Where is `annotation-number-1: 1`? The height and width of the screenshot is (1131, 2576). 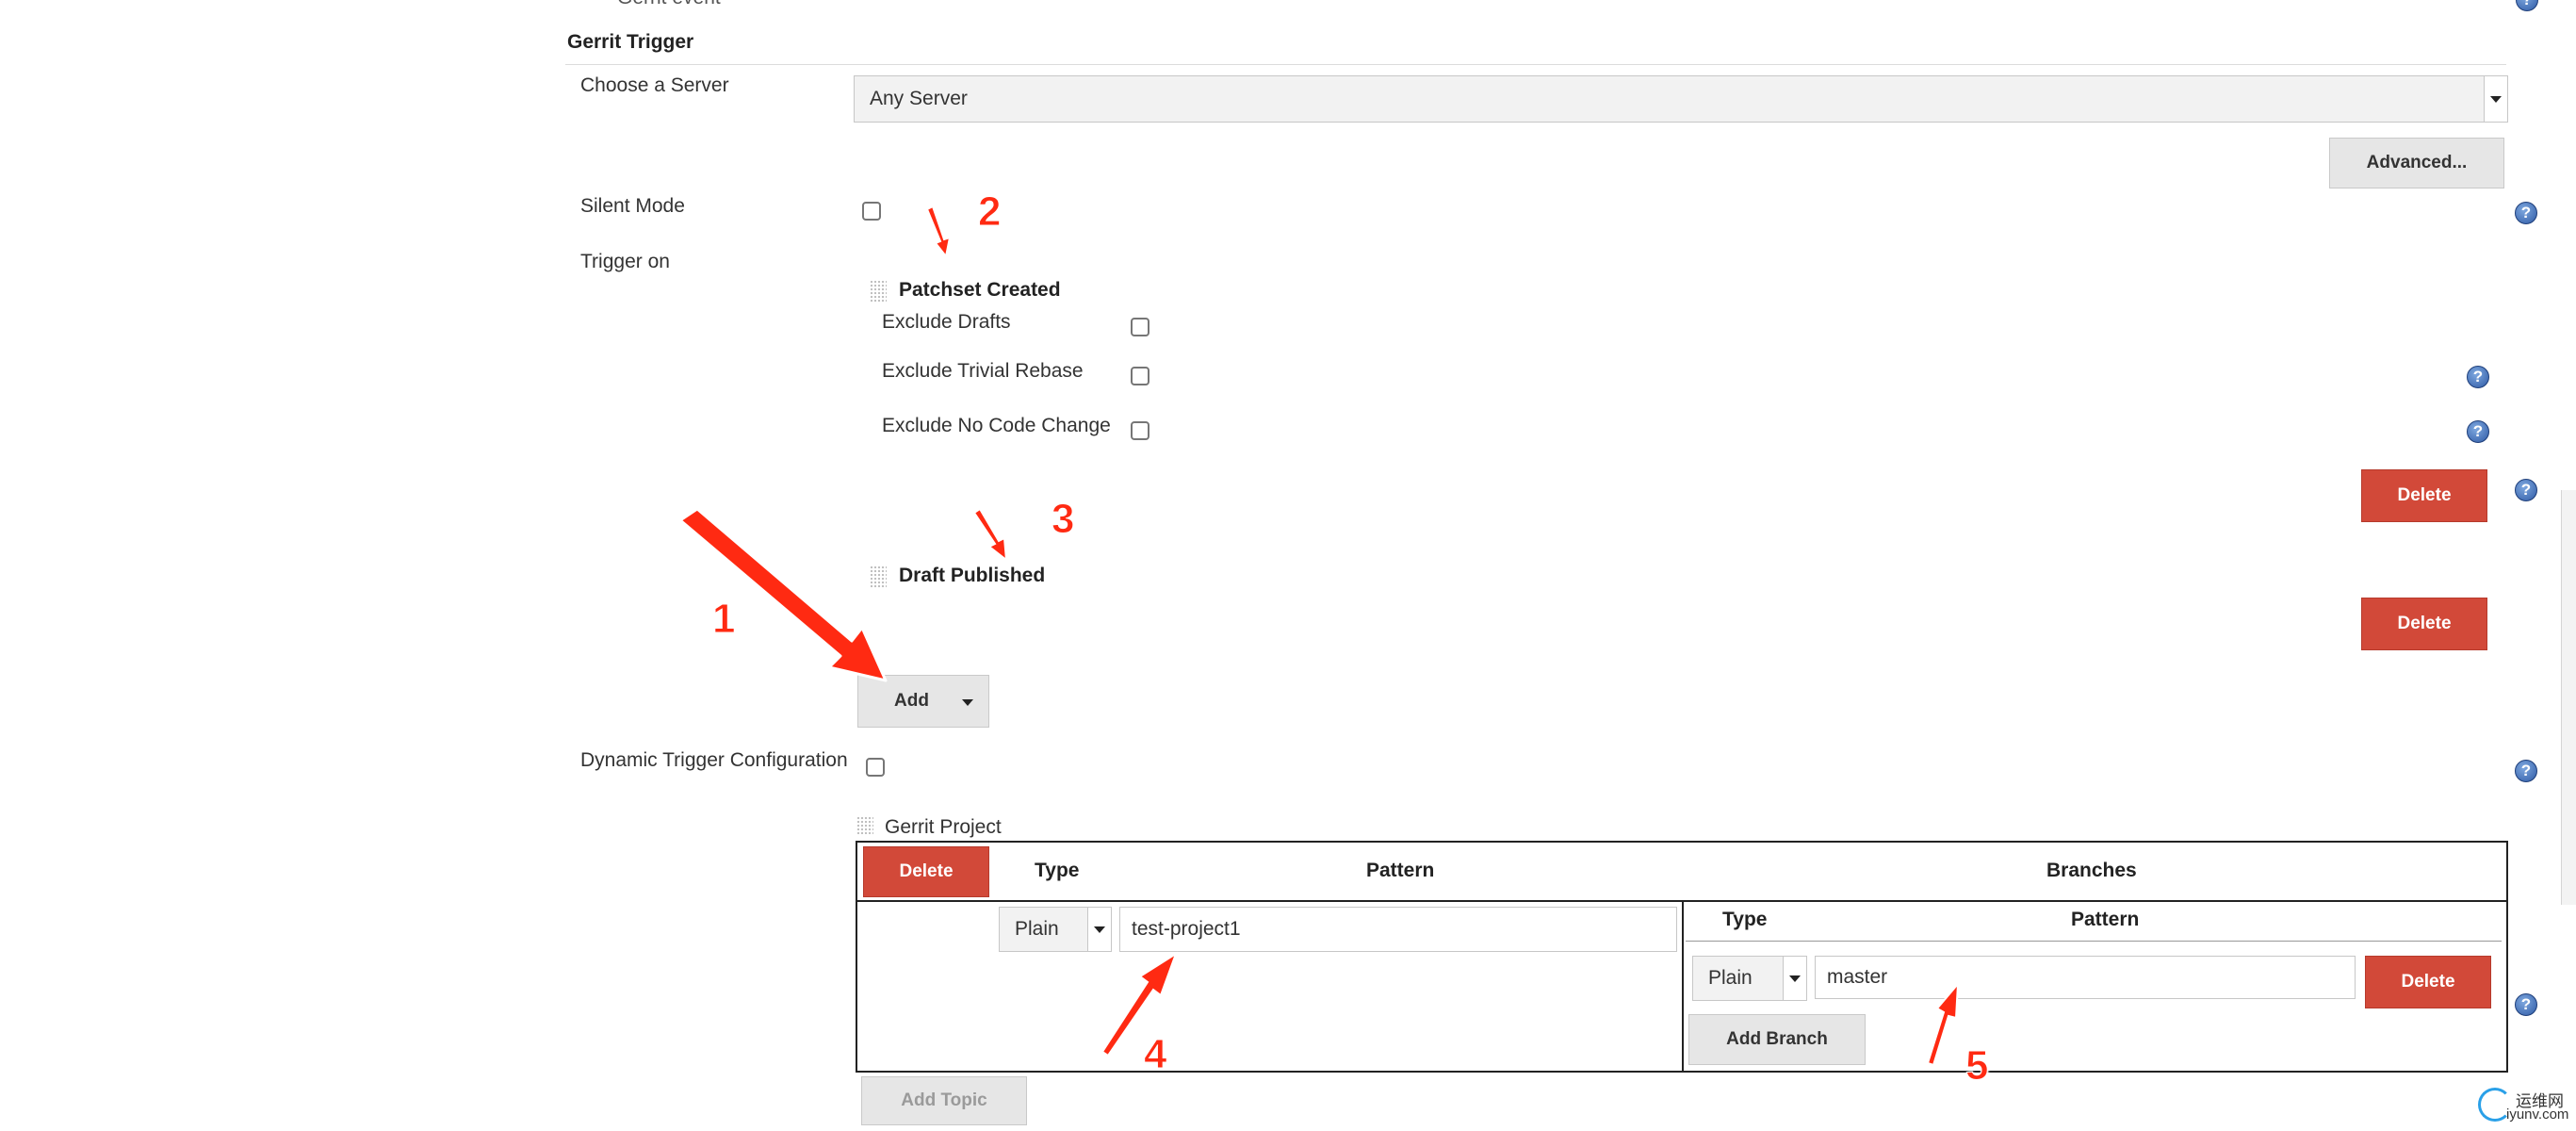
annotation-number-1: 1 is located at coordinates (723, 620).